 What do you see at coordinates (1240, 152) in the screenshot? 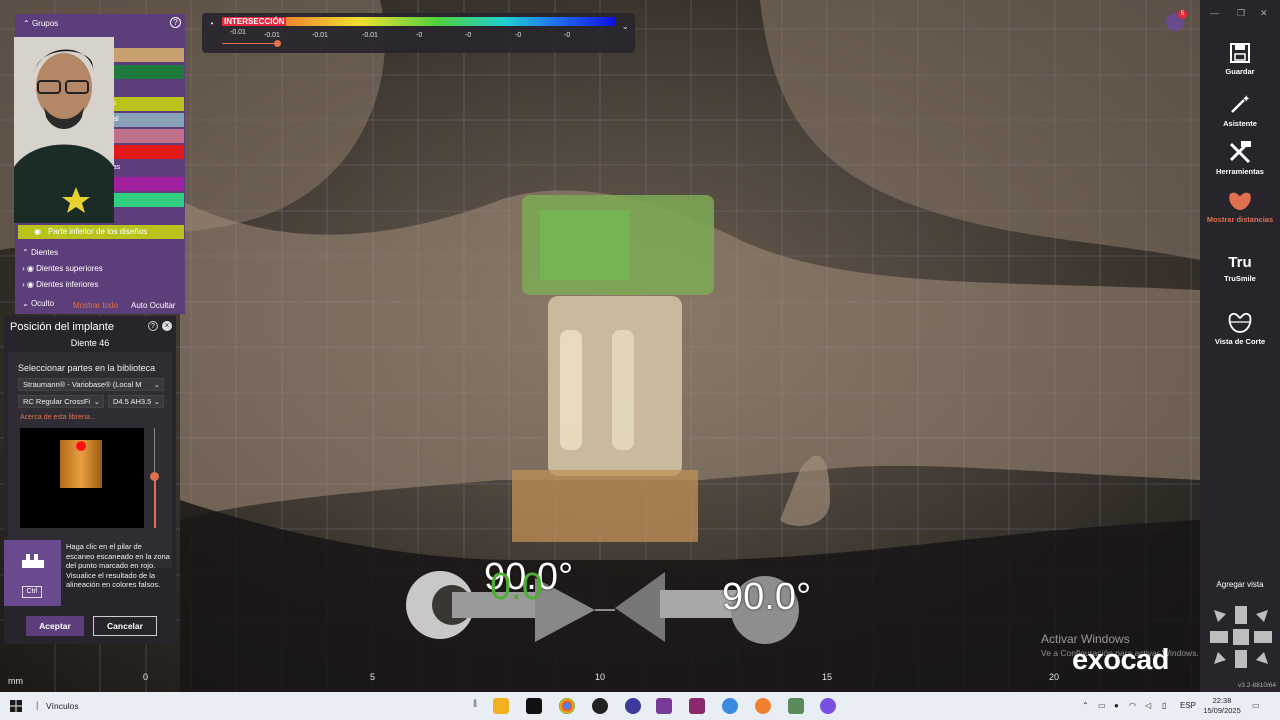
I see `tools-icon` at bounding box center [1240, 152].